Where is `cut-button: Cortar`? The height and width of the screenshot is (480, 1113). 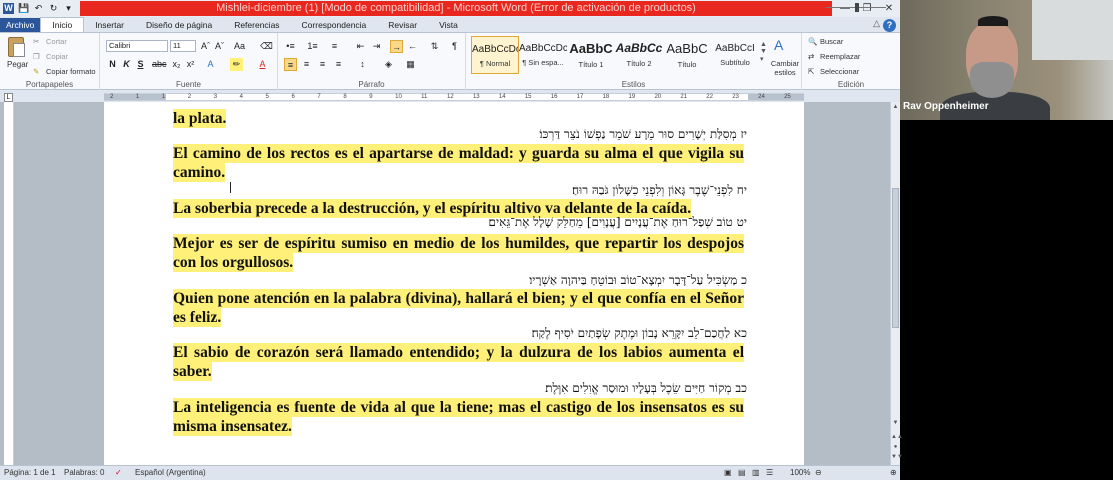 cut-button: Cortar is located at coordinates (56, 41).